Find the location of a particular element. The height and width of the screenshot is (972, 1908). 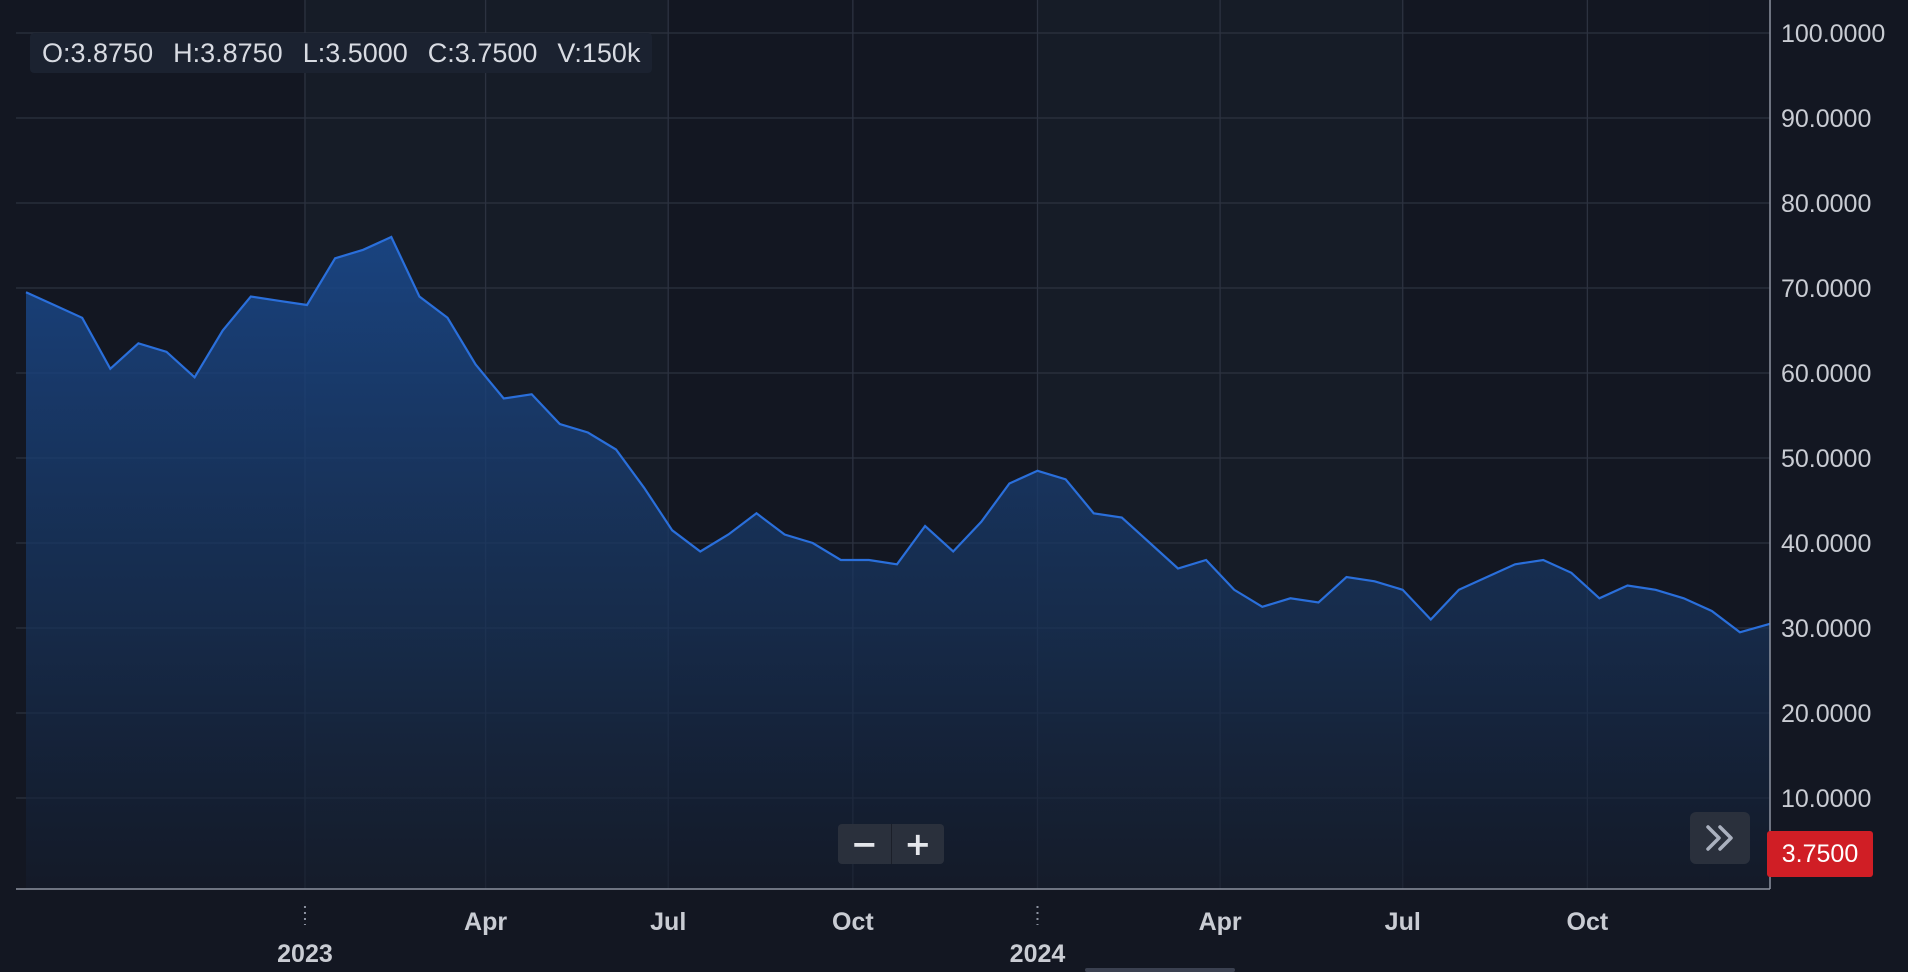

last-price-badge: 3.7500 is located at coordinates (1820, 854).